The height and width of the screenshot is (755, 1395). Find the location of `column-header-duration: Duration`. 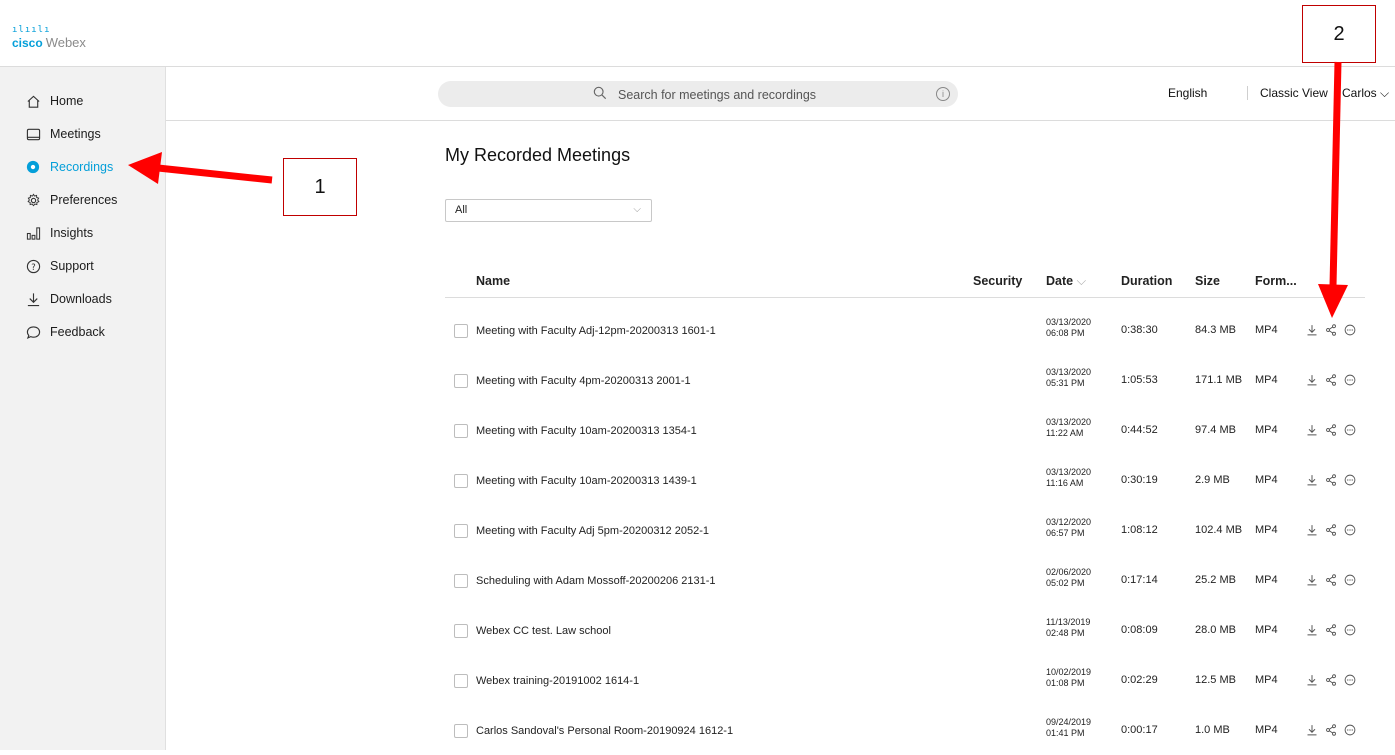

column-header-duration: Duration is located at coordinates (1146, 281).